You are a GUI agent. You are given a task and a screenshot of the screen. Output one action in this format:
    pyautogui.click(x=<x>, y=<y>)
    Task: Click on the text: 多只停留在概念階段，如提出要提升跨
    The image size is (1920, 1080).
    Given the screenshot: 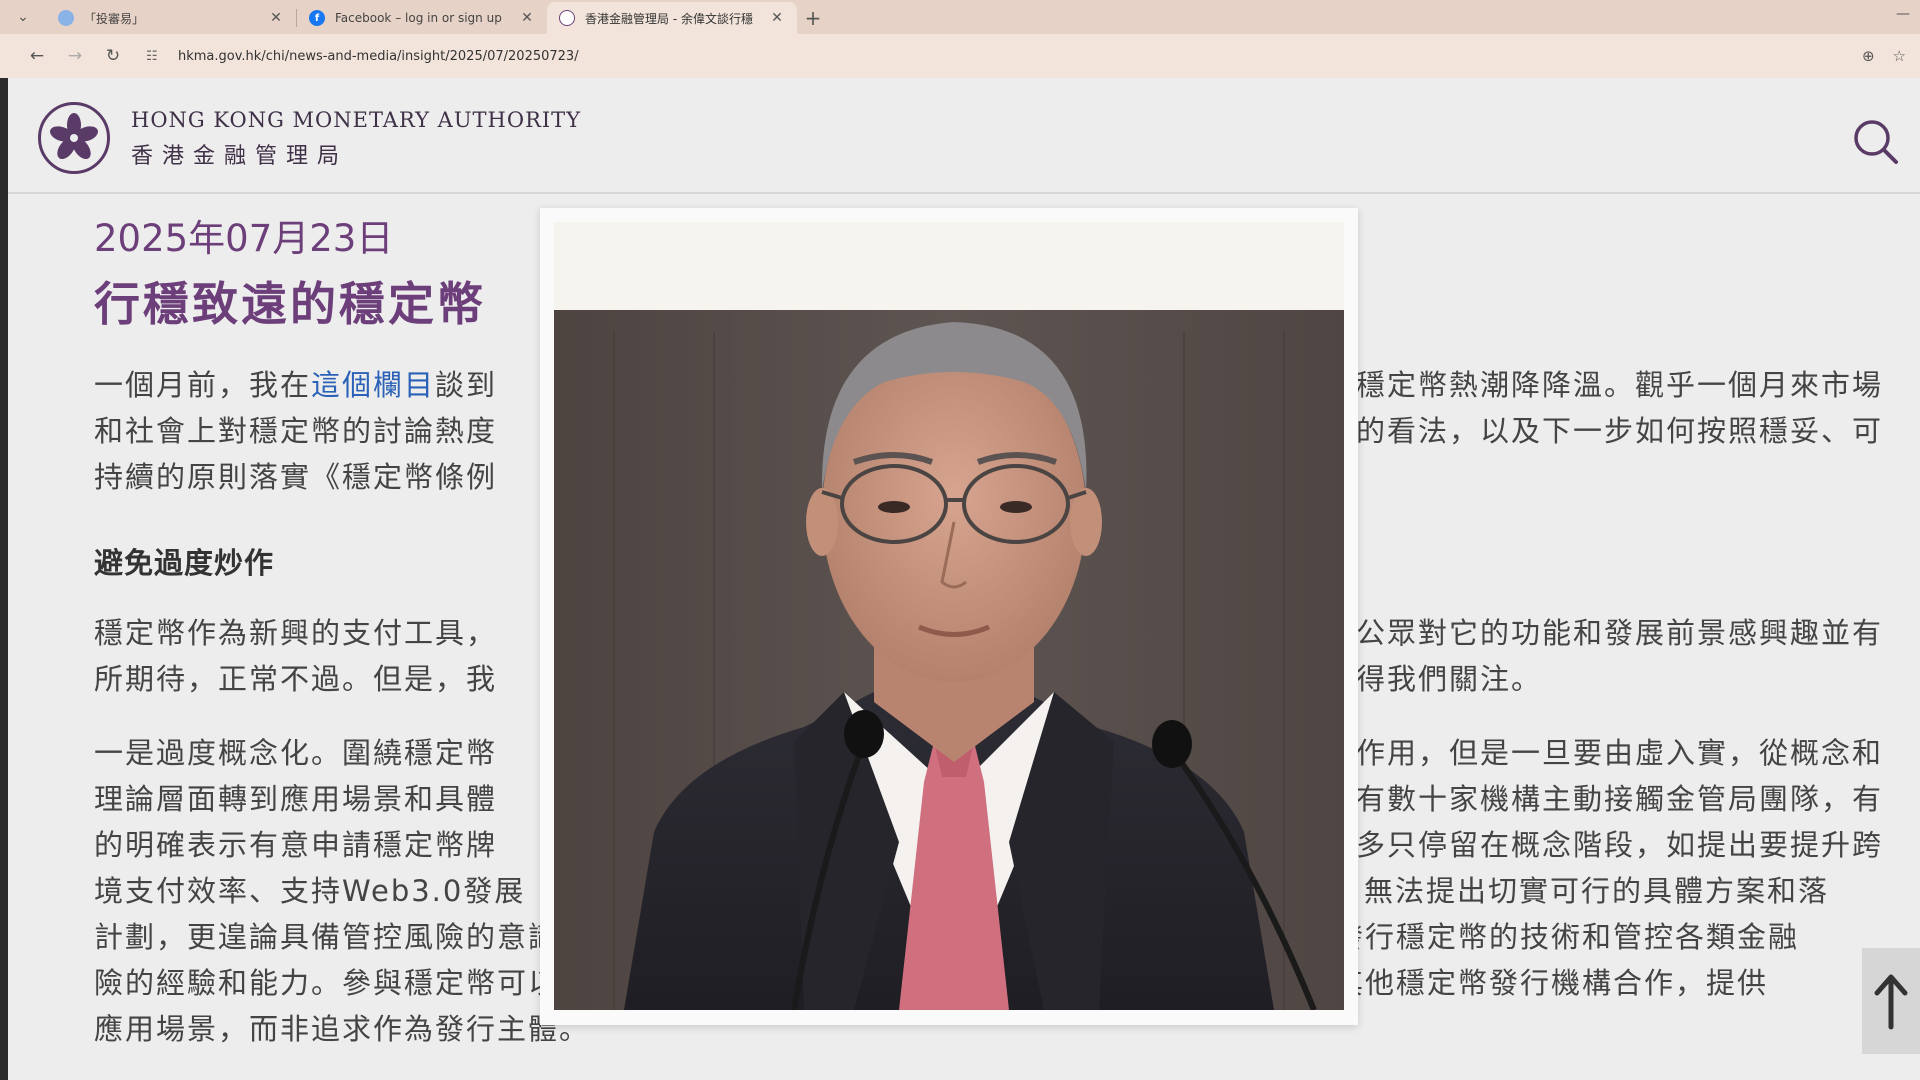 What is the action you would take?
    pyautogui.click(x=1620, y=845)
    